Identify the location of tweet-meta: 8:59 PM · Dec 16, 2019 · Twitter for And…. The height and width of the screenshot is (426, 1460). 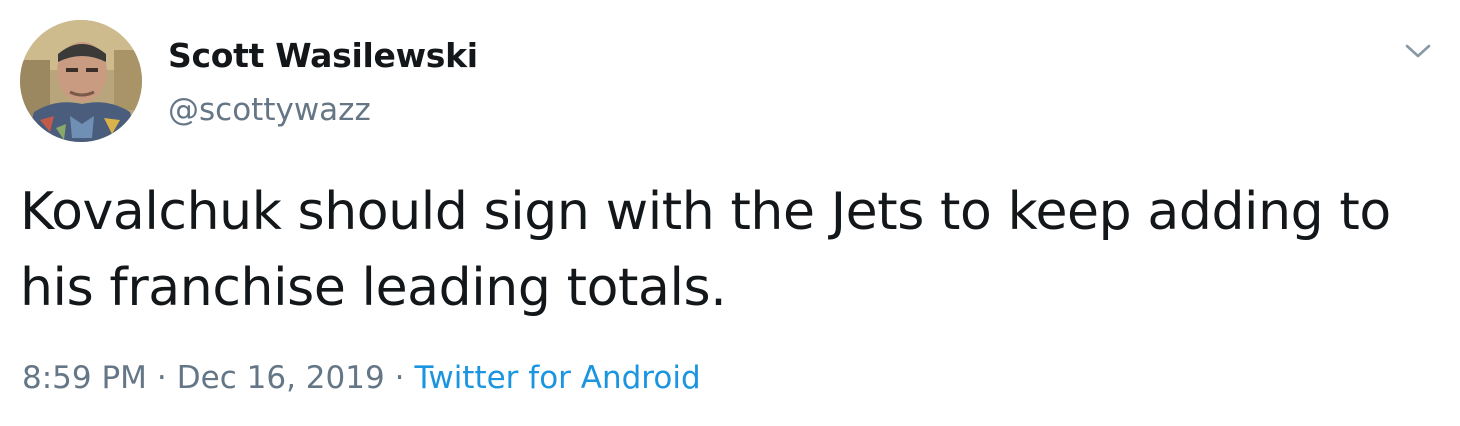
(361, 378).